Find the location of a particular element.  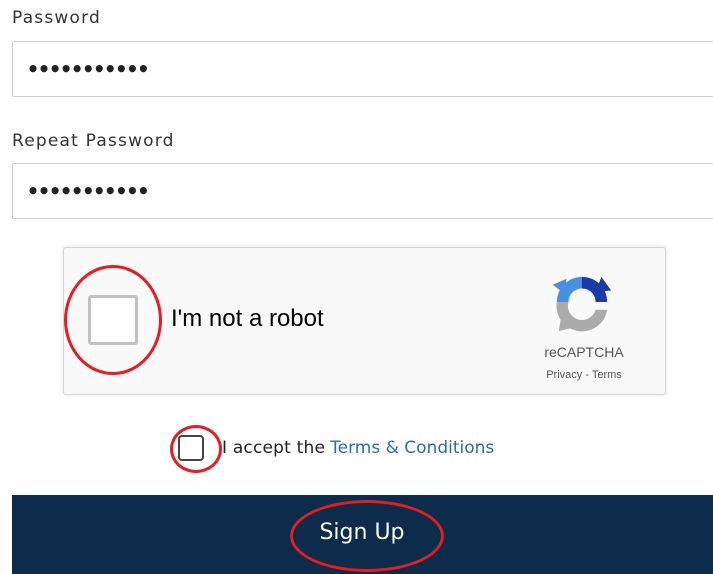

password-value: ••••••••••• is located at coordinates (88, 69).